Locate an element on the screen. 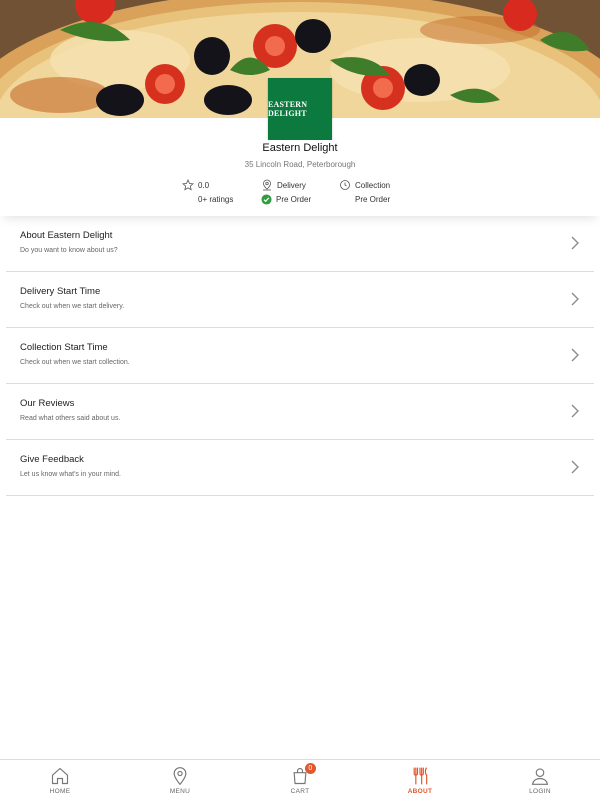 The height and width of the screenshot is (800, 600). collection-label: Collection is located at coordinates (373, 185).